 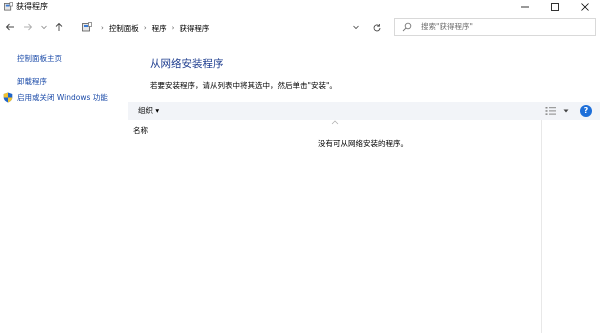 I want to click on breadcrumb-item-programs: 程序, so click(x=159, y=28).